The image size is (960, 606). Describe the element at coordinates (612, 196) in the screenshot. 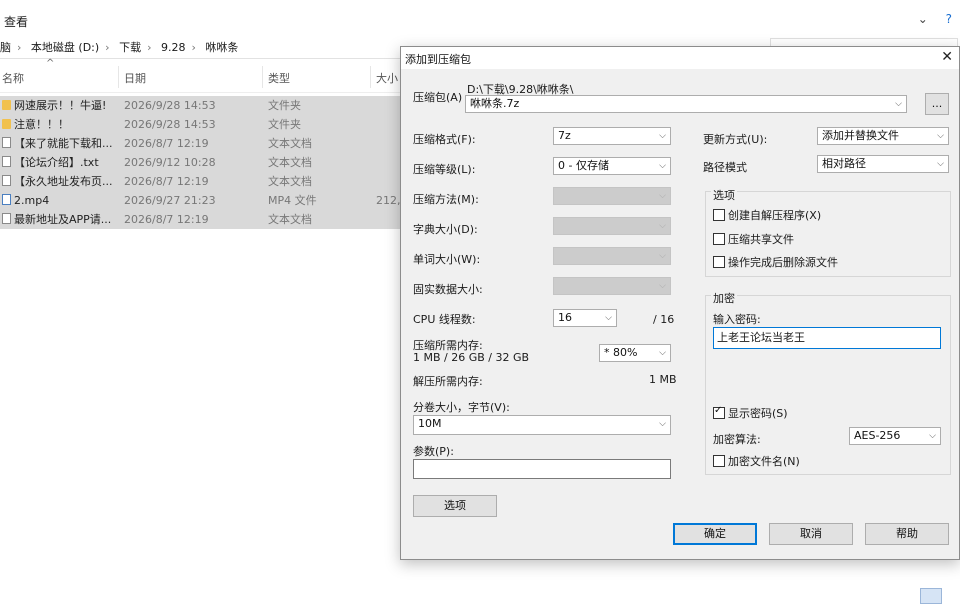

I see `method-select: ⌵` at that location.